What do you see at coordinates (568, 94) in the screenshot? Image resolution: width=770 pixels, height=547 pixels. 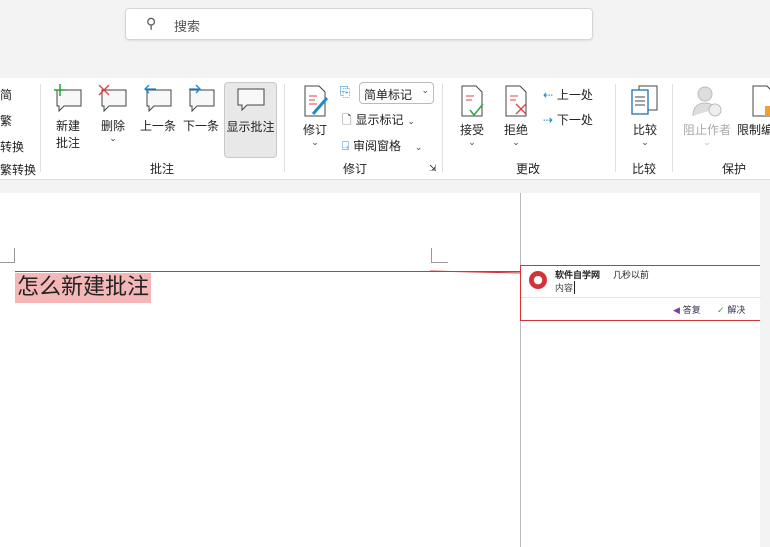 I see `previous-change-button: ⇠ 上一处` at bounding box center [568, 94].